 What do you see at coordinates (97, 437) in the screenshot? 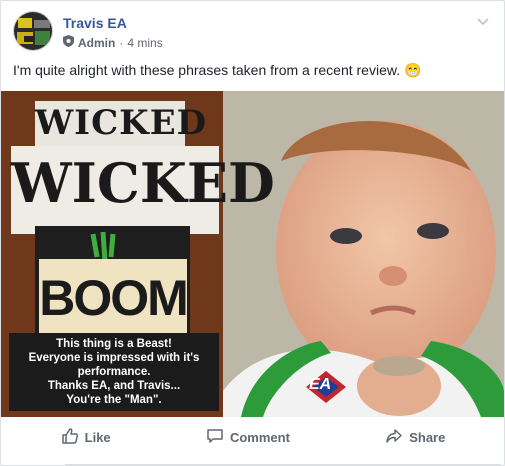
I see `like-label: Like` at bounding box center [97, 437].